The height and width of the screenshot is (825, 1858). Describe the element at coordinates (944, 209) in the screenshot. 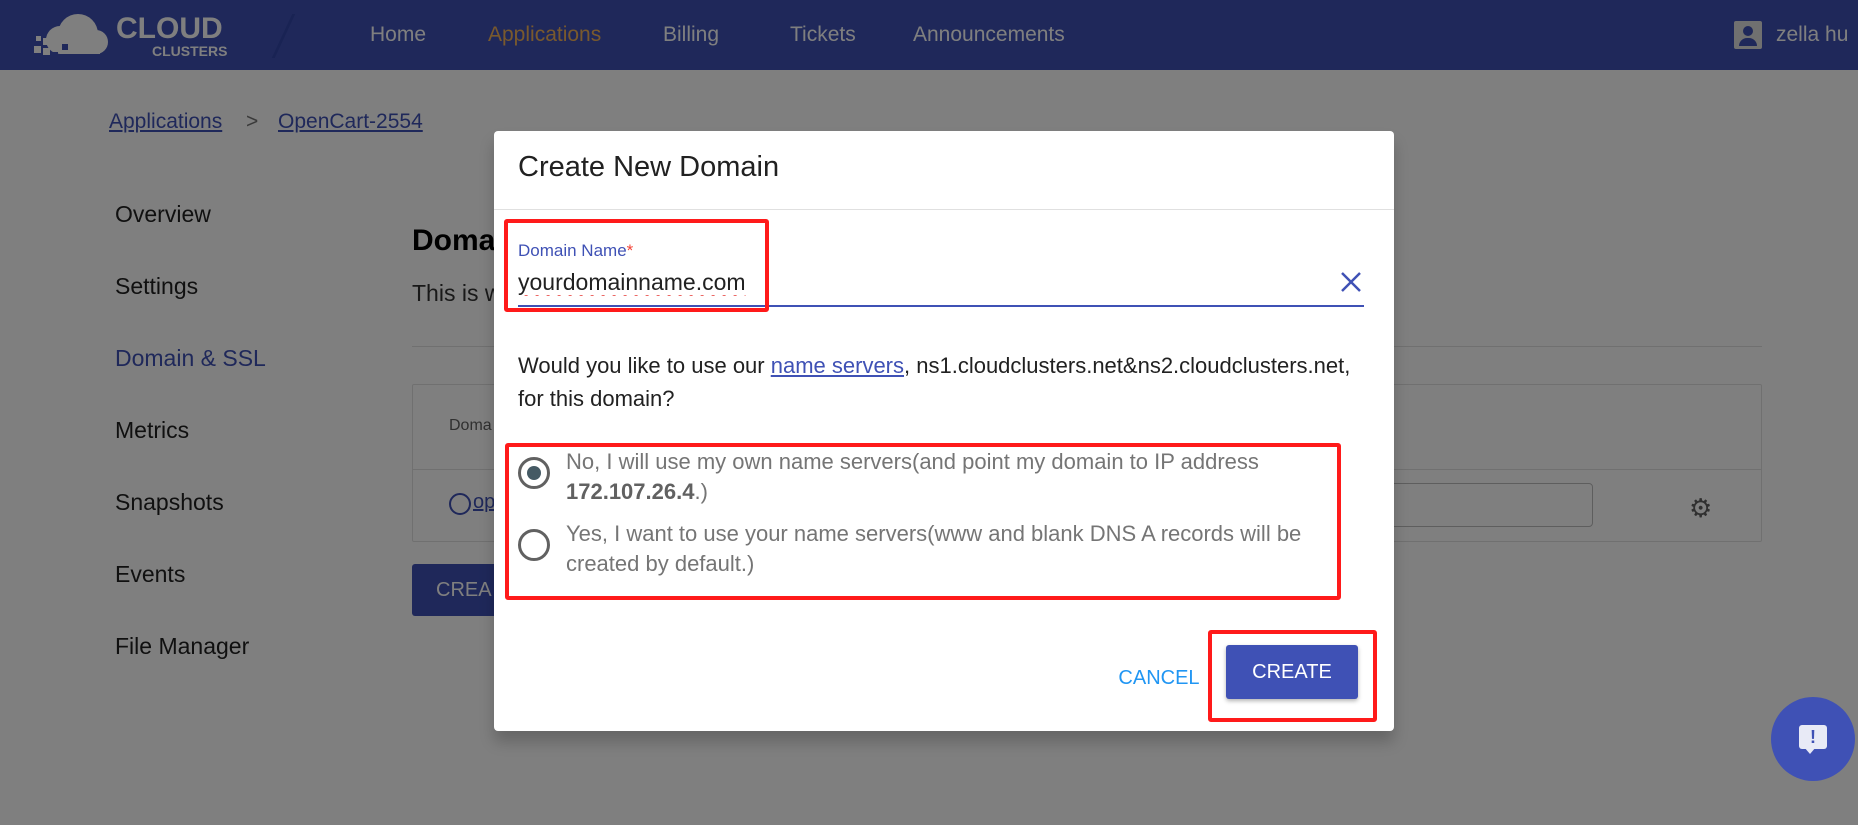

I see `dialog-divider` at that location.